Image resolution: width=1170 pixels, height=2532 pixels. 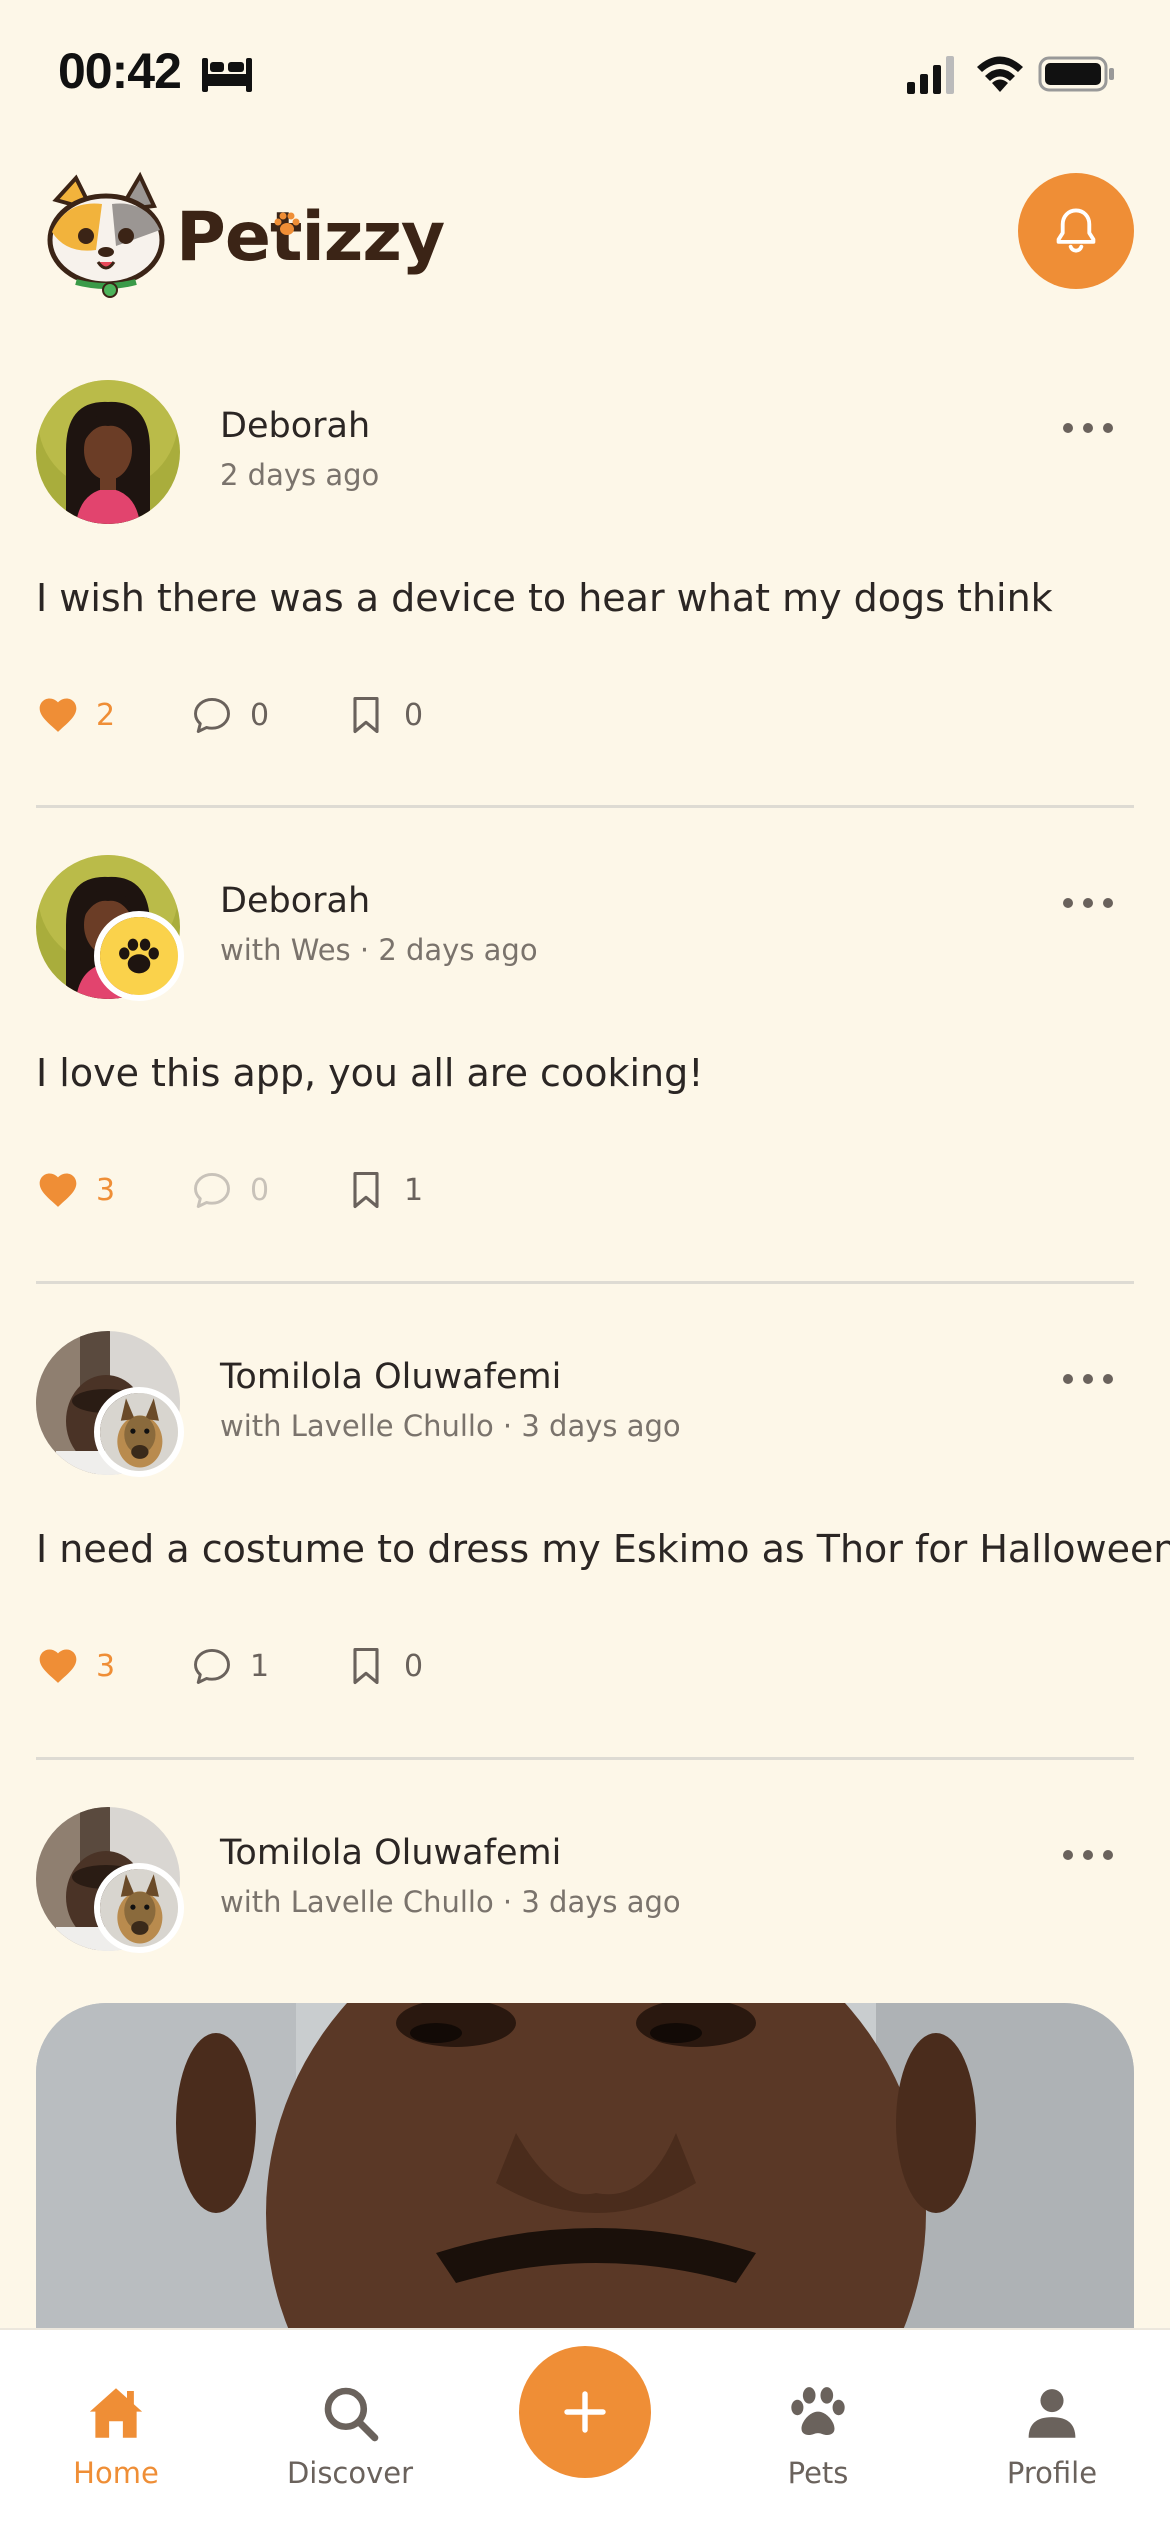 I want to click on mascot-logo-icon, so click(x=106, y=234).